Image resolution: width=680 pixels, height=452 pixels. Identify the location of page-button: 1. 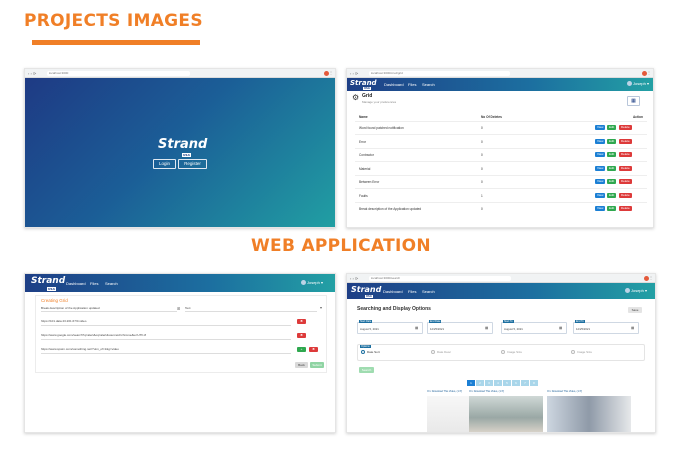
(471, 383).